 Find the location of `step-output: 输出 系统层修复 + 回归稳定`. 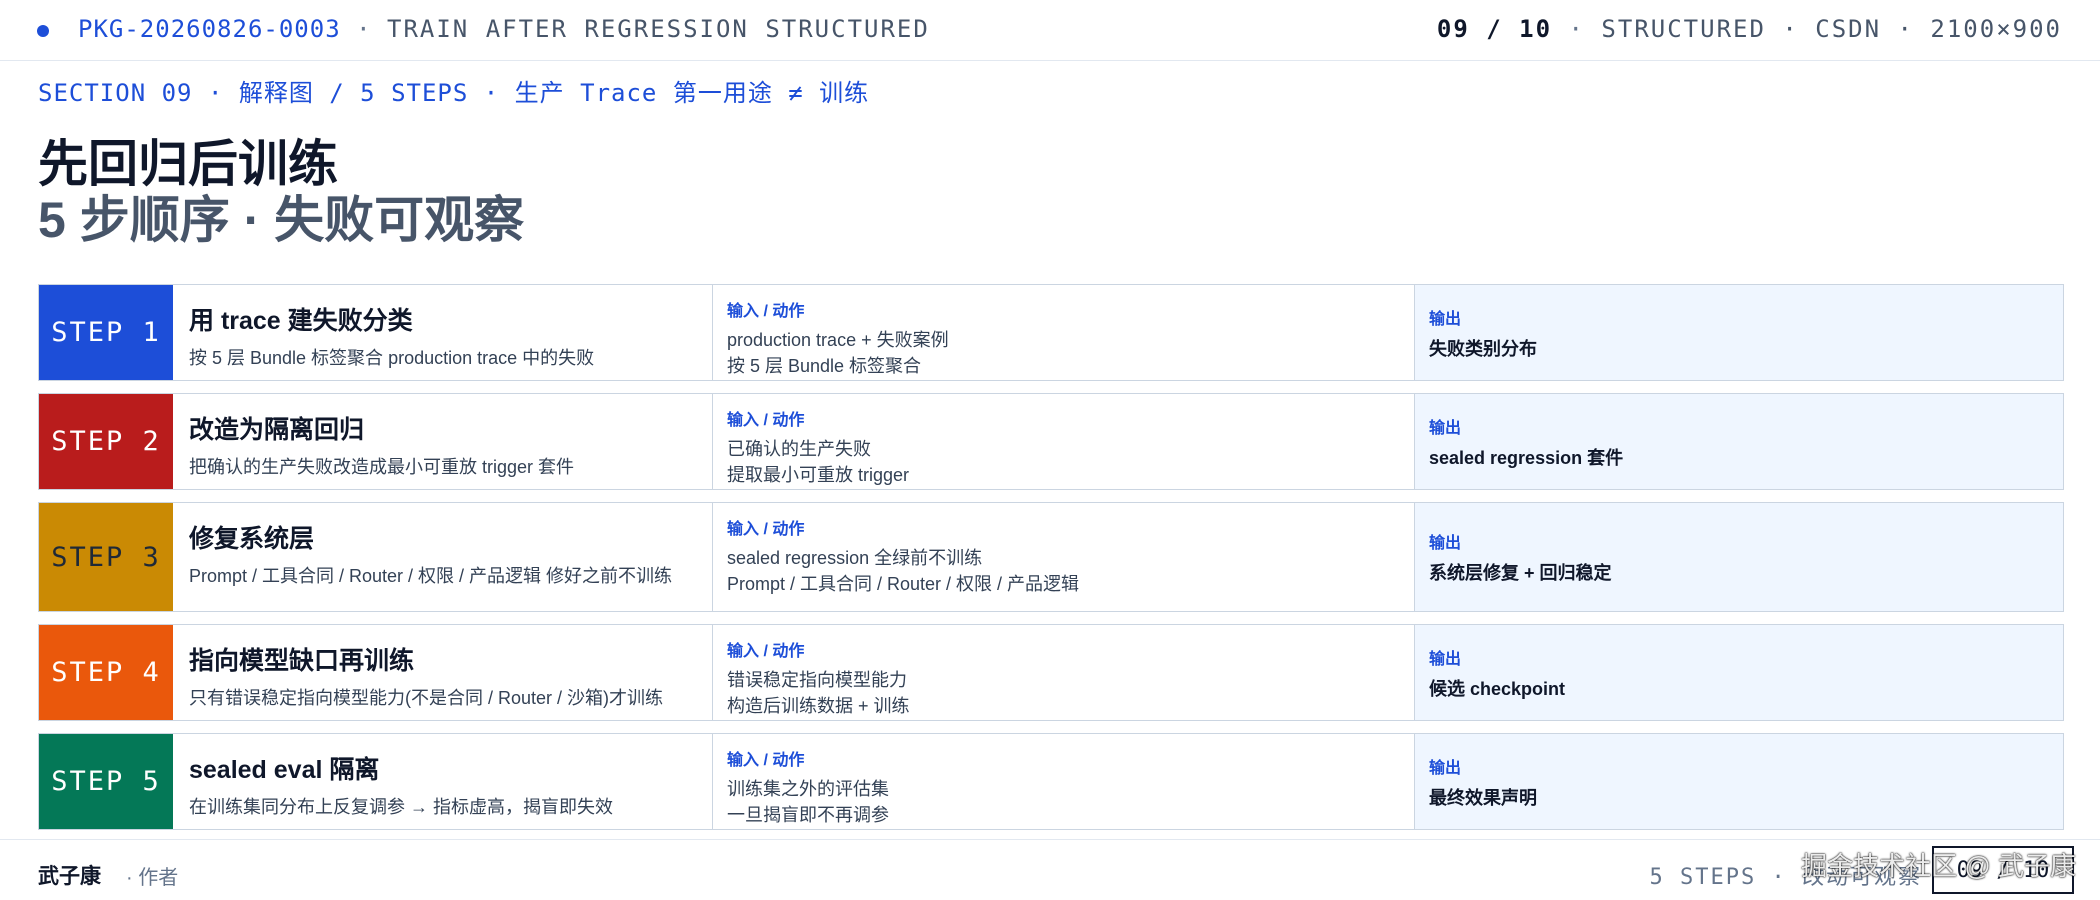

step-output: 输出 系统层修复 + 回归稳定 is located at coordinates (1739, 557).